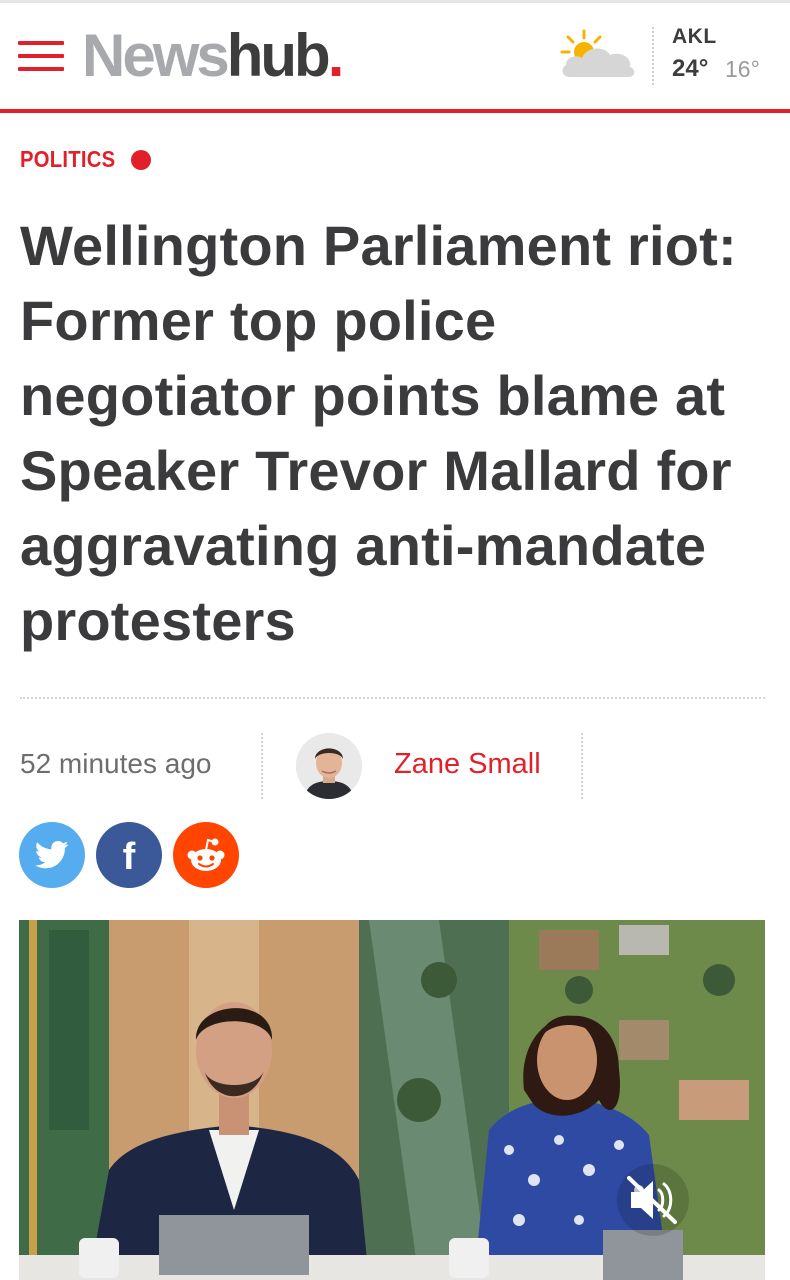 Image resolution: width=790 pixels, height=1280 pixels. I want to click on reddit-icon, so click(206, 854).